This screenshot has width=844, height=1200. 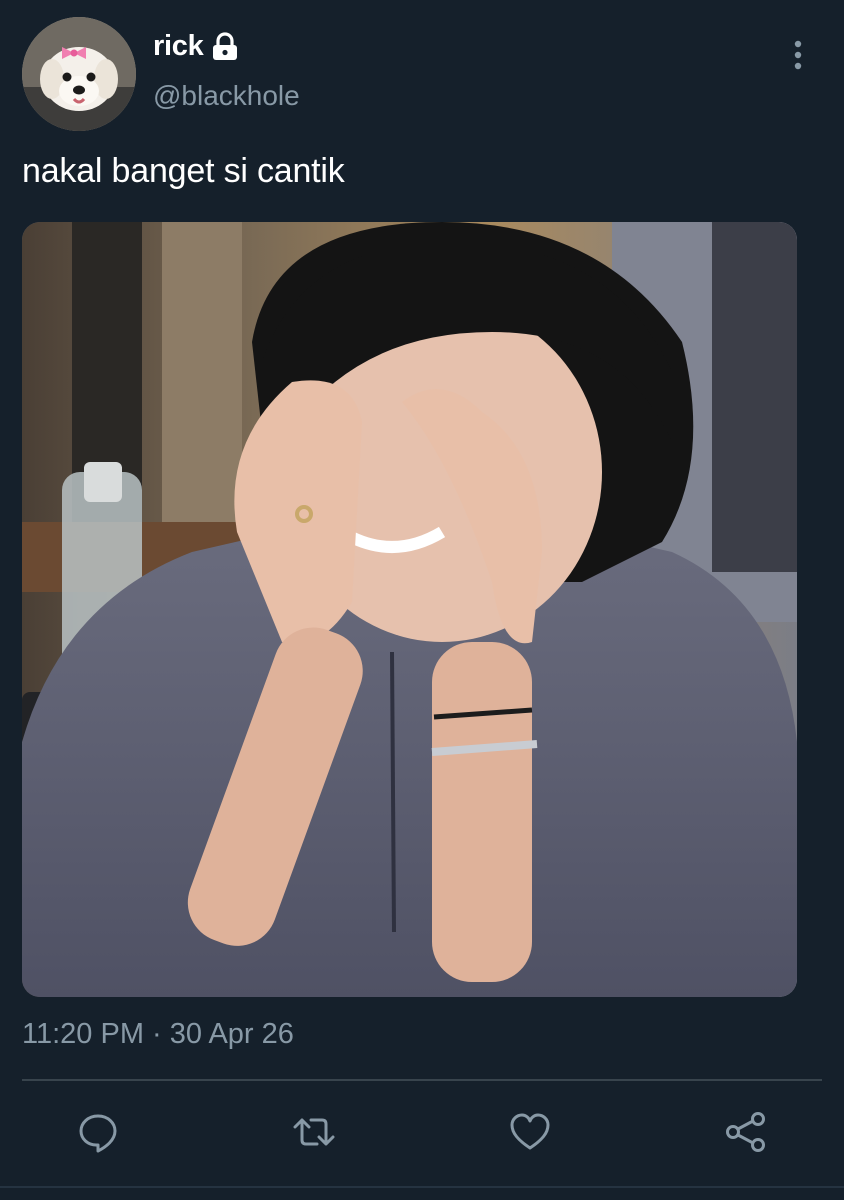 I want to click on heart-icon, so click(x=530, y=1131).